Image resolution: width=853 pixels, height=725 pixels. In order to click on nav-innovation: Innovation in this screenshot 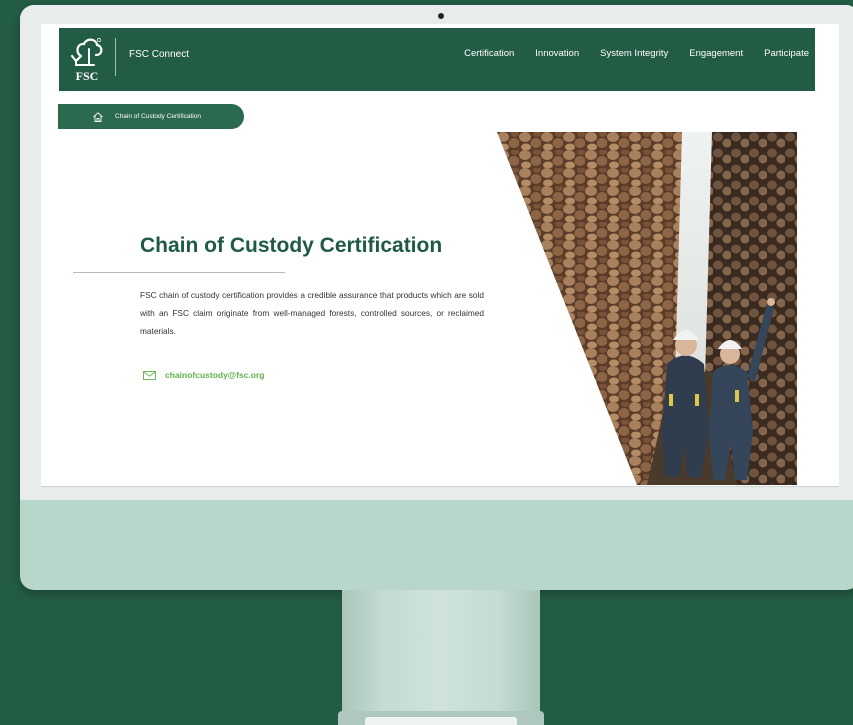, I will do `click(557, 53)`.